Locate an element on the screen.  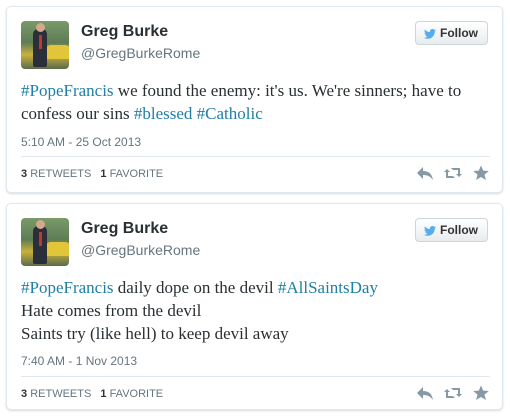
hashtag-link: #blessed is located at coordinates (163, 113).